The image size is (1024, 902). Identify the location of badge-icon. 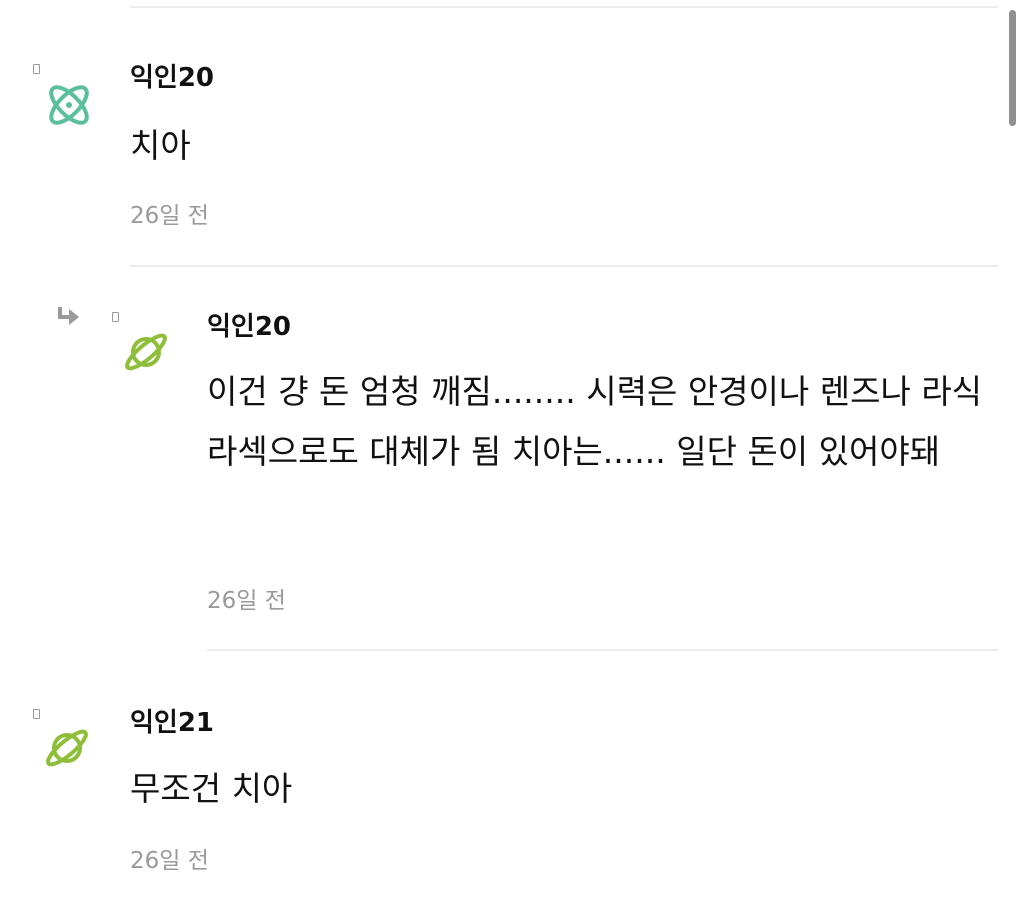
(36, 714).